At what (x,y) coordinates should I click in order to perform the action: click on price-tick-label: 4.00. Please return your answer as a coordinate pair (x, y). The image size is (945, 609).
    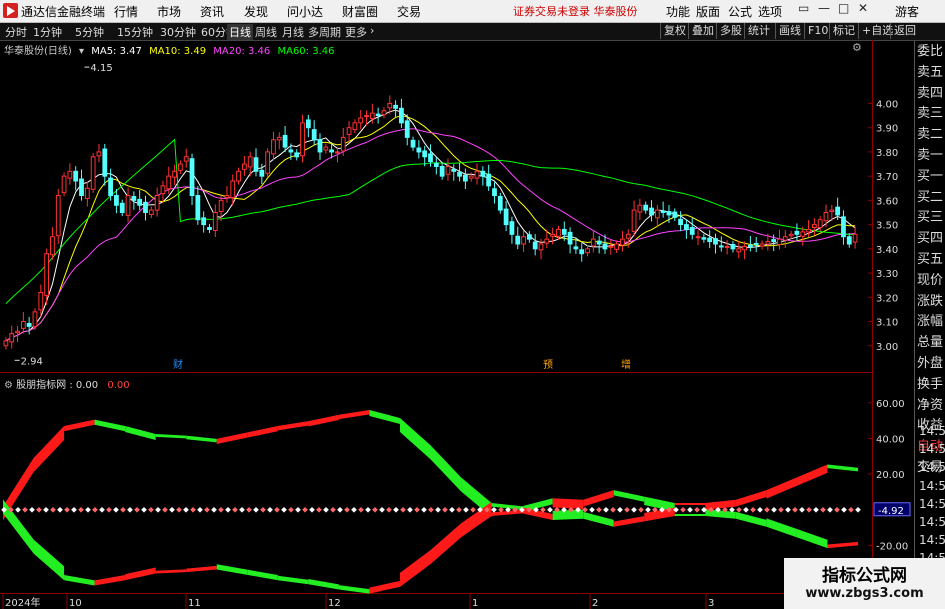
    Looking at the image, I should click on (887, 104).